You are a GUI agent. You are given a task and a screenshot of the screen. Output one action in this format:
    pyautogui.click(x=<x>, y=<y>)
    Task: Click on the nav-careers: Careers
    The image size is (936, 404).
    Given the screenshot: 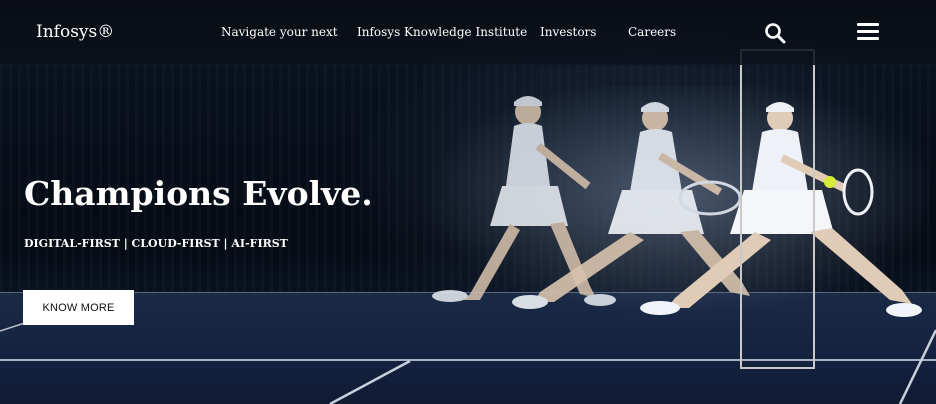 What is the action you would take?
    pyautogui.click(x=652, y=32)
    